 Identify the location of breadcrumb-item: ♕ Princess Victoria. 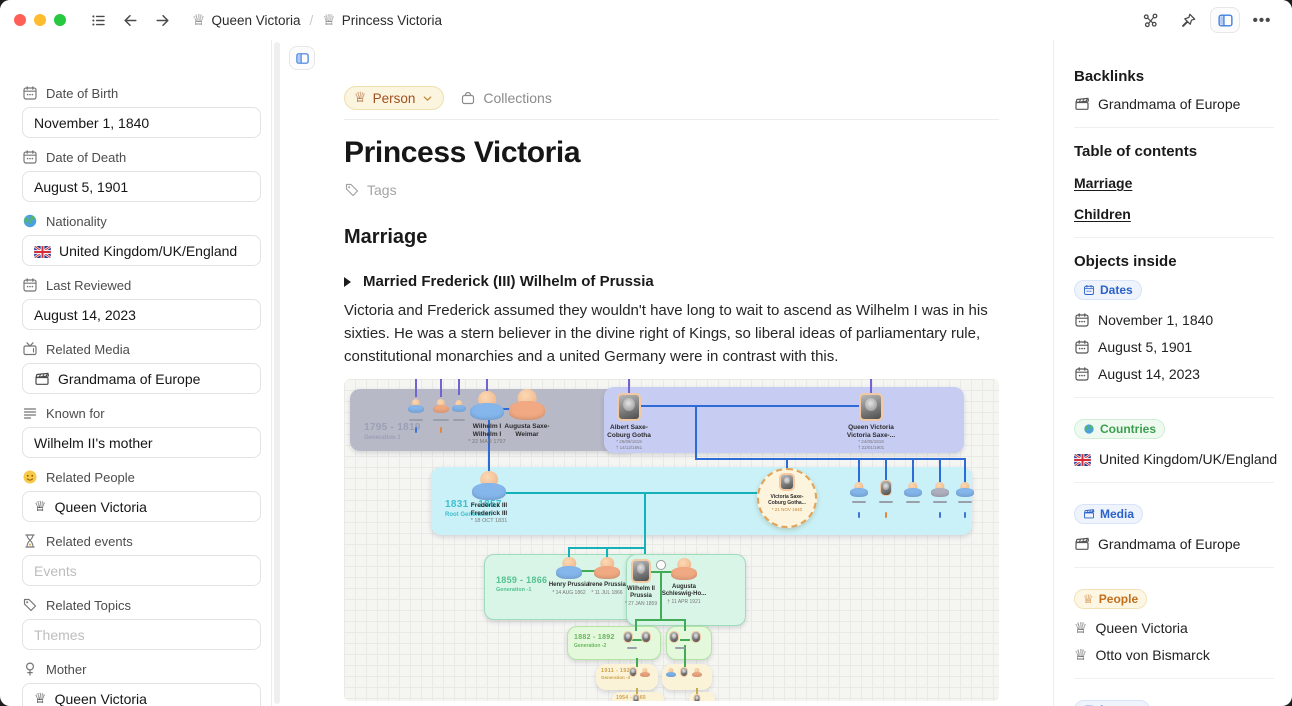
(382, 19).